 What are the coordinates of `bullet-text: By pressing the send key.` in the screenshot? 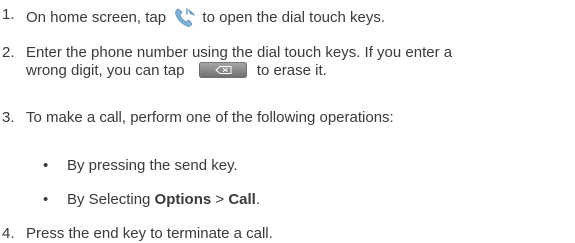 It's located at (152, 165).